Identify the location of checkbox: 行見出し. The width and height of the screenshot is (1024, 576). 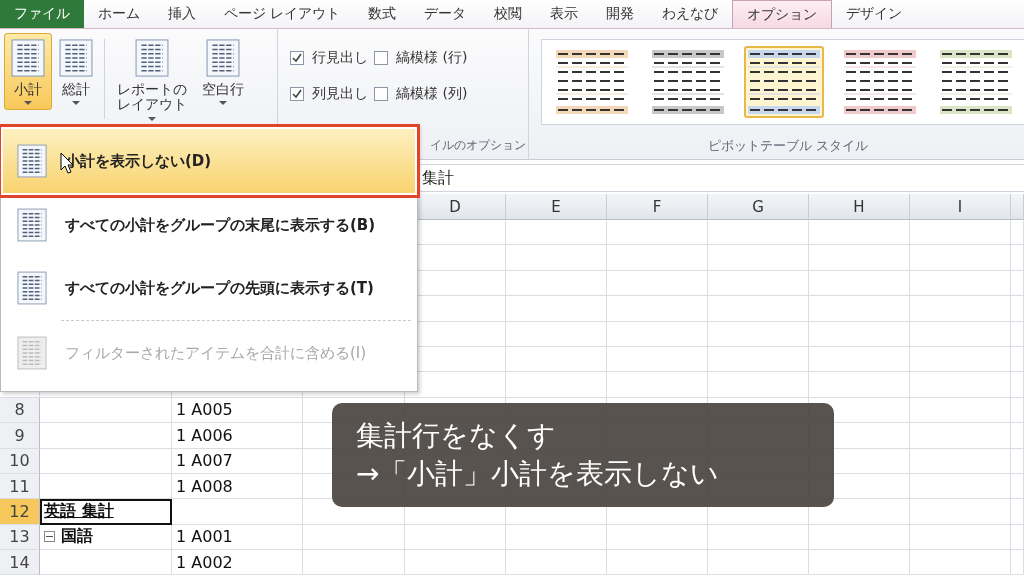
(329, 58).